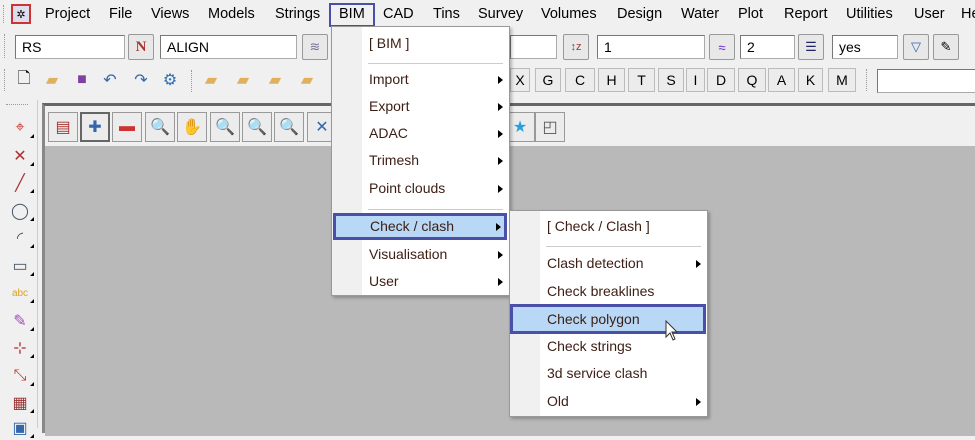 The image size is (975, 440). I want to click on pan-button: ✋, so click(192, 127).